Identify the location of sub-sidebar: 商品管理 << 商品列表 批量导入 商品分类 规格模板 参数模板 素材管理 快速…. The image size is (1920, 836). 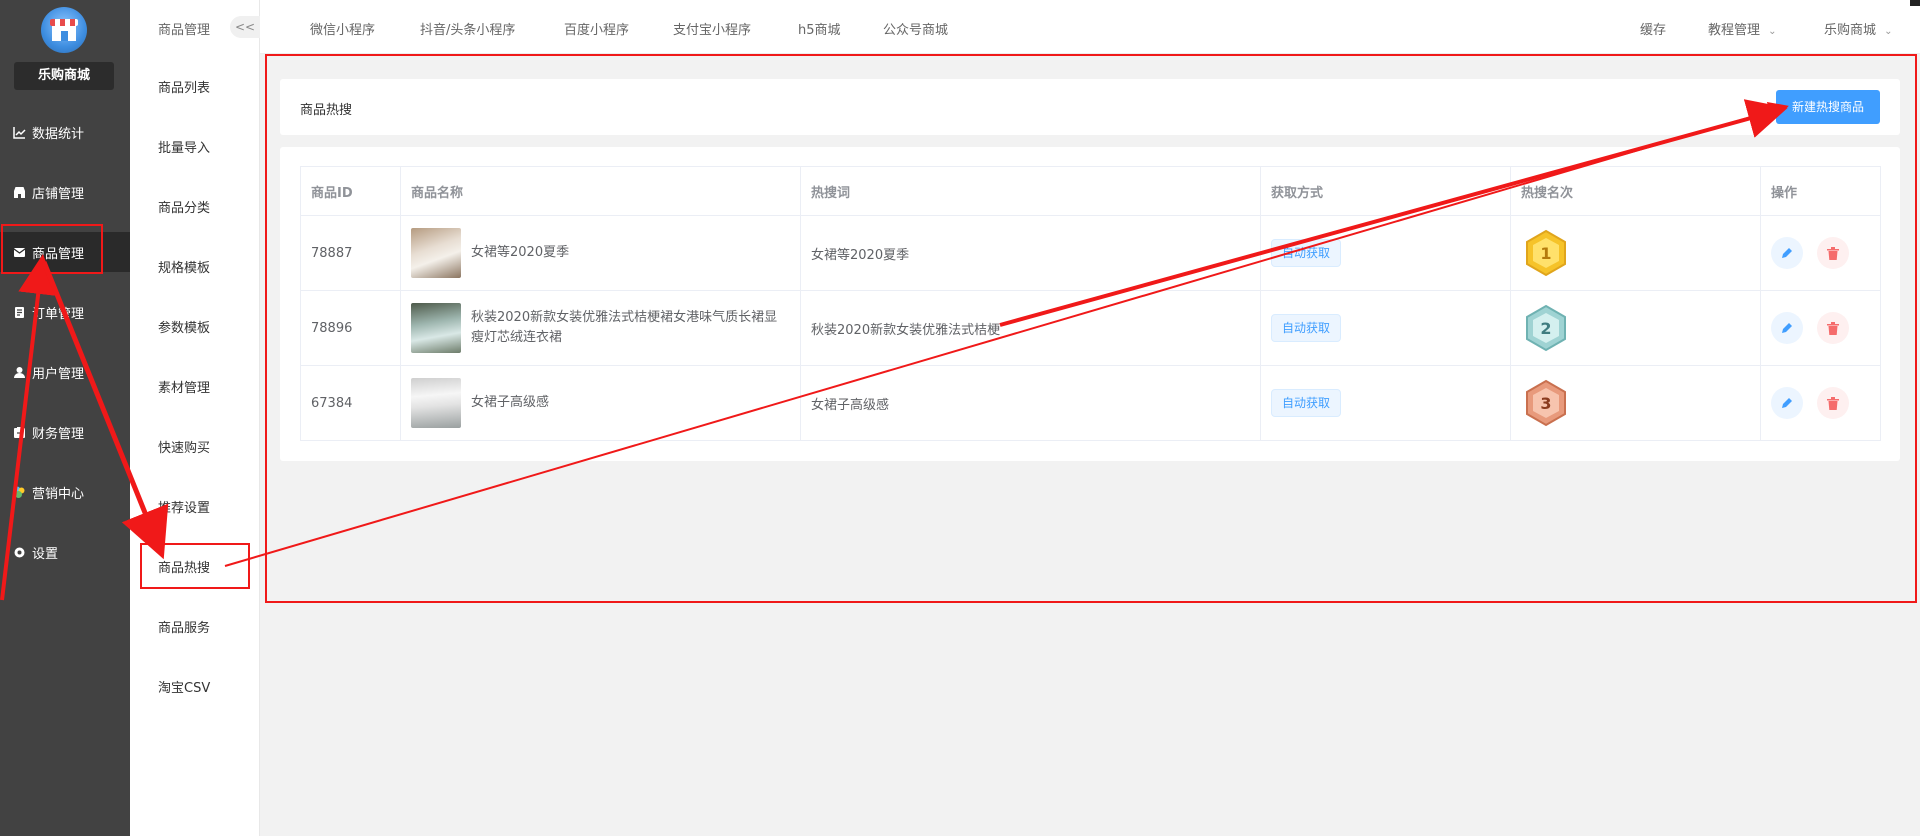
(195, 418).